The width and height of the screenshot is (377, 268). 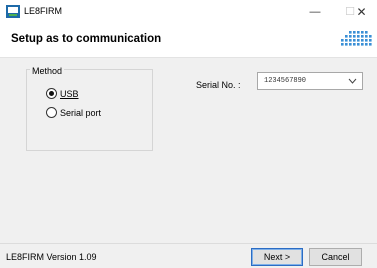 What do you see at coordinates (352, 81) in the screenshot?
I see `chevron-down-icon` at bounding box center [352, 81].